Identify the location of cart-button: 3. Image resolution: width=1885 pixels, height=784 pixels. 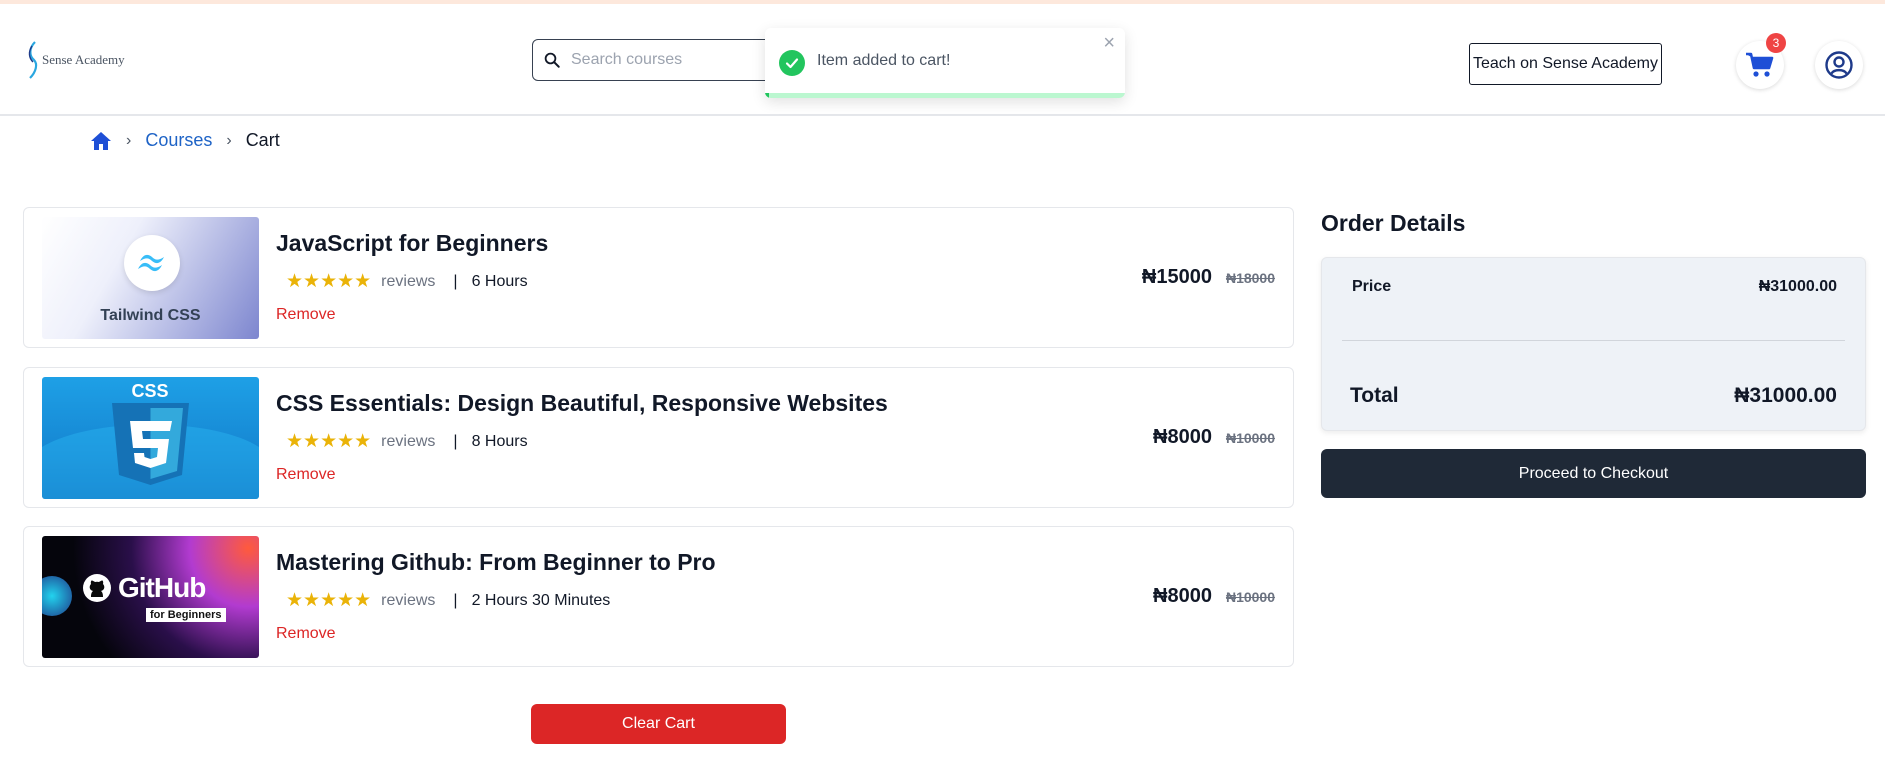
(1761, 61).